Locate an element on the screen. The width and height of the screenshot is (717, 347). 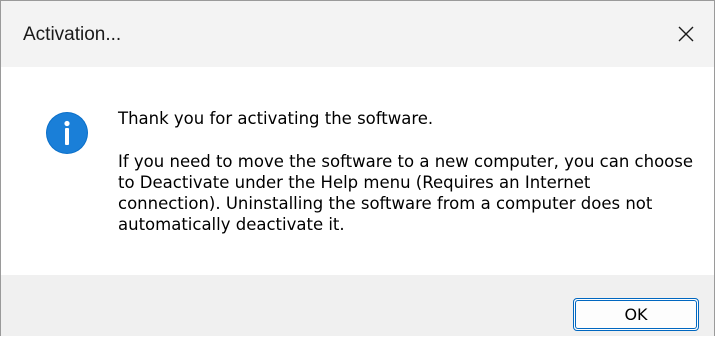
ok-button: OK is located at coordinates (636, 314).